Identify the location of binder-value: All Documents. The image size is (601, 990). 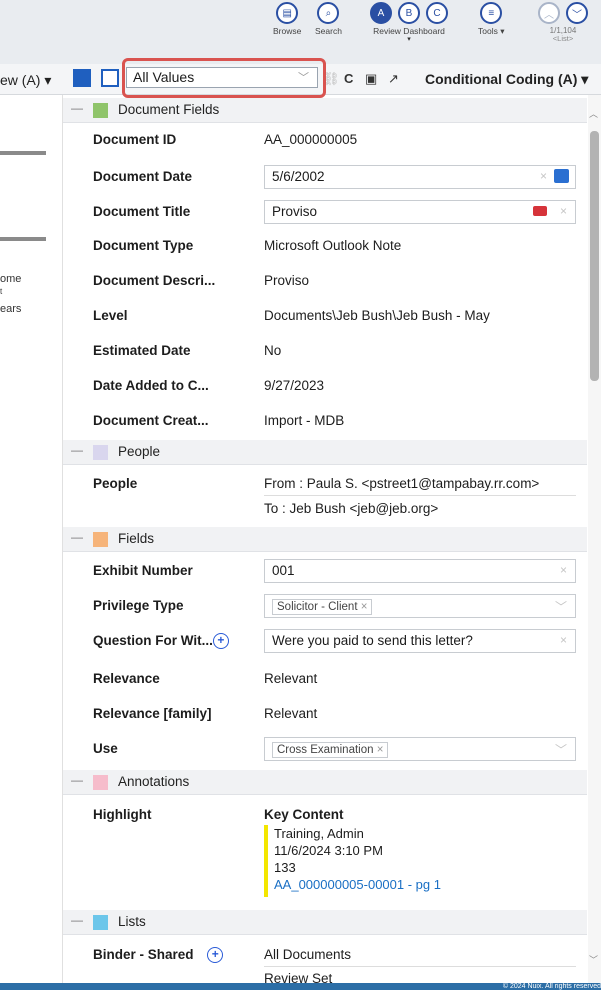
(420, 957).